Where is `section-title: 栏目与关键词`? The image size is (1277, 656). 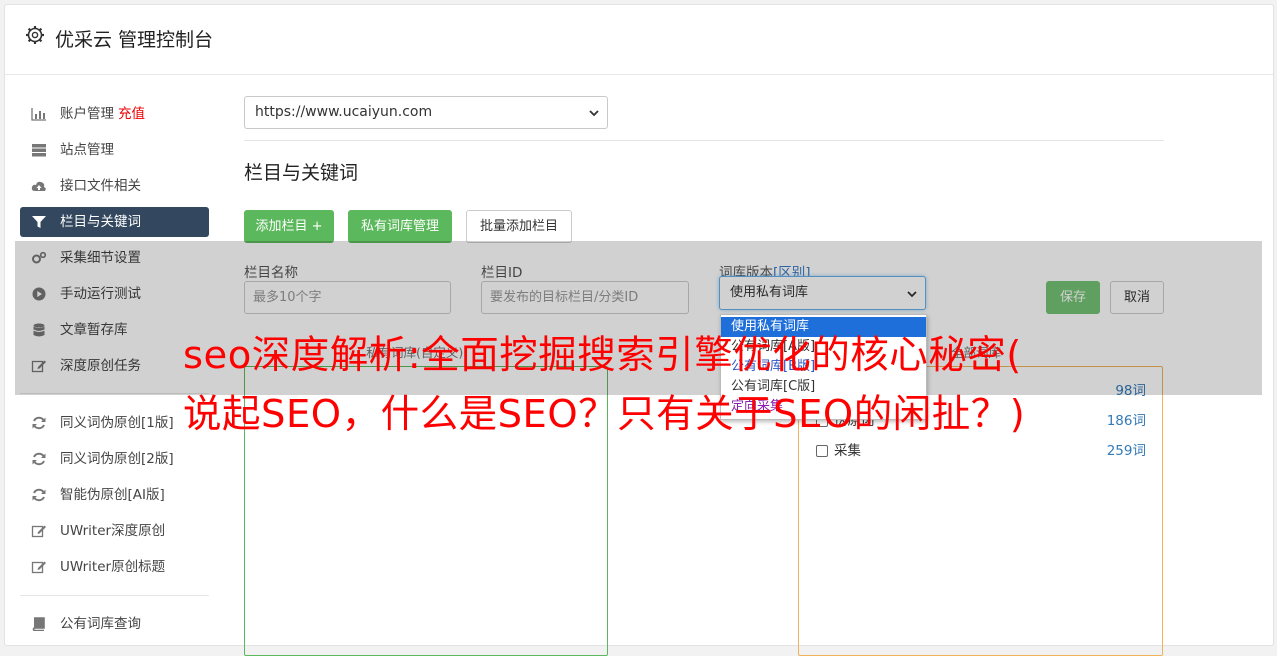 section-title: 栏目与关键词 is located at coordinates (301, 173).